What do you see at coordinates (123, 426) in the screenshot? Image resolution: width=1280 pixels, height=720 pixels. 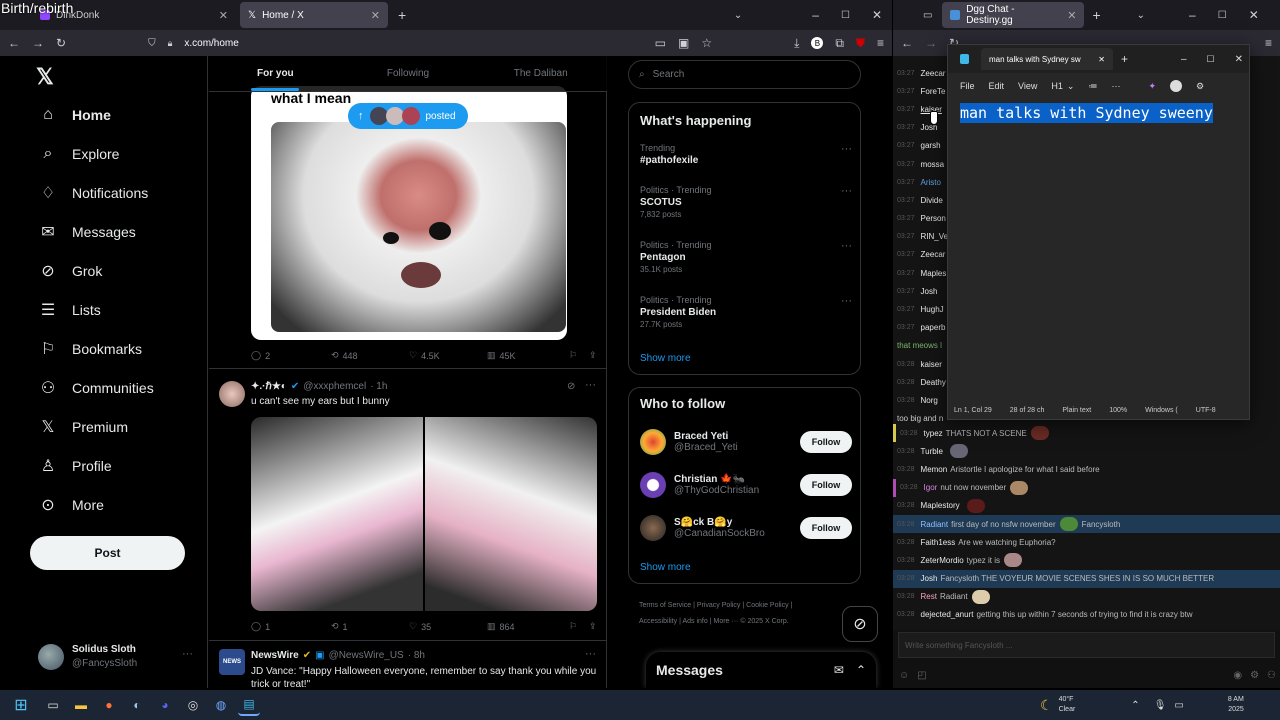 I see `sidebar-item-premium: 𝕏 Premium` at bounding box center [123, 426].